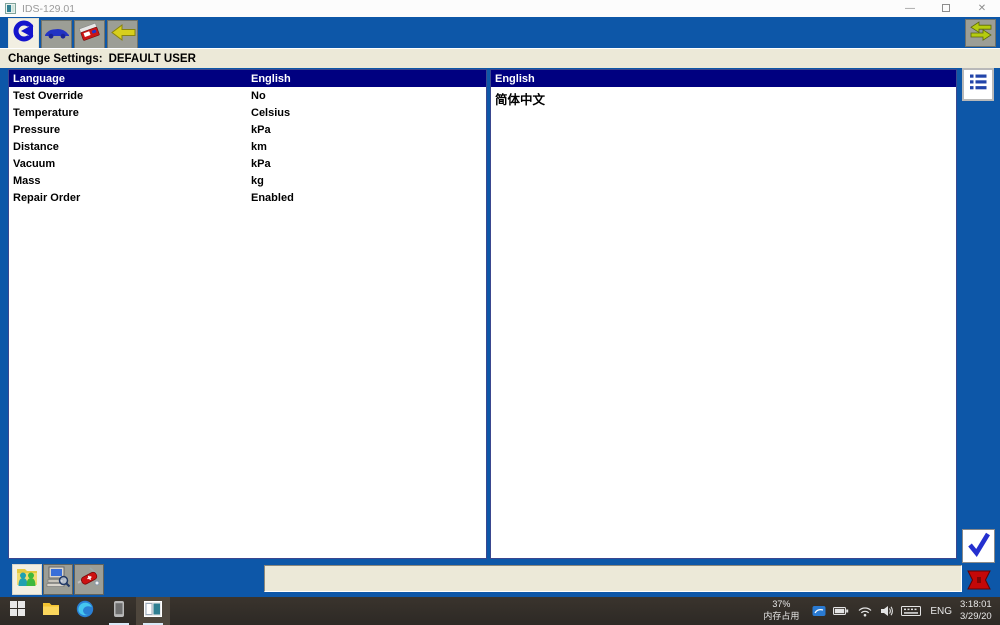  Describe the element at coordinates (500, 611) in the screenshot. I see `windows-taskbar: 37% 内存占用 ENG 3:18:01 3/29/20` at that location.